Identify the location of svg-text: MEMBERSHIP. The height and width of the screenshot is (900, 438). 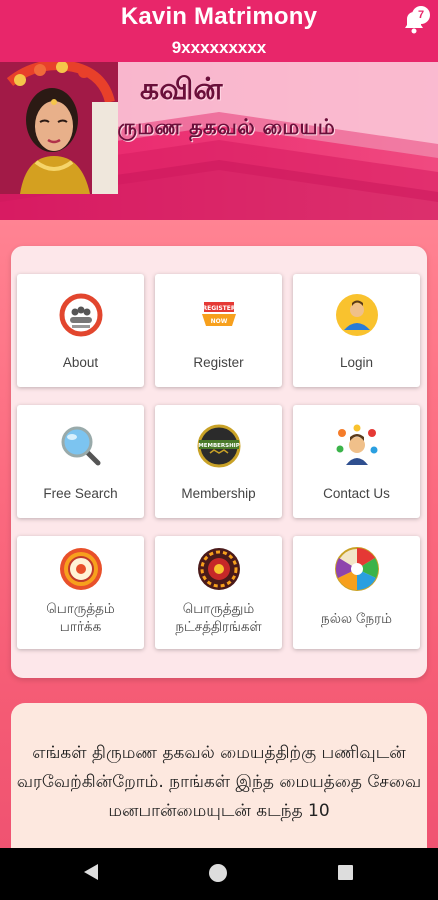
(219, 446).